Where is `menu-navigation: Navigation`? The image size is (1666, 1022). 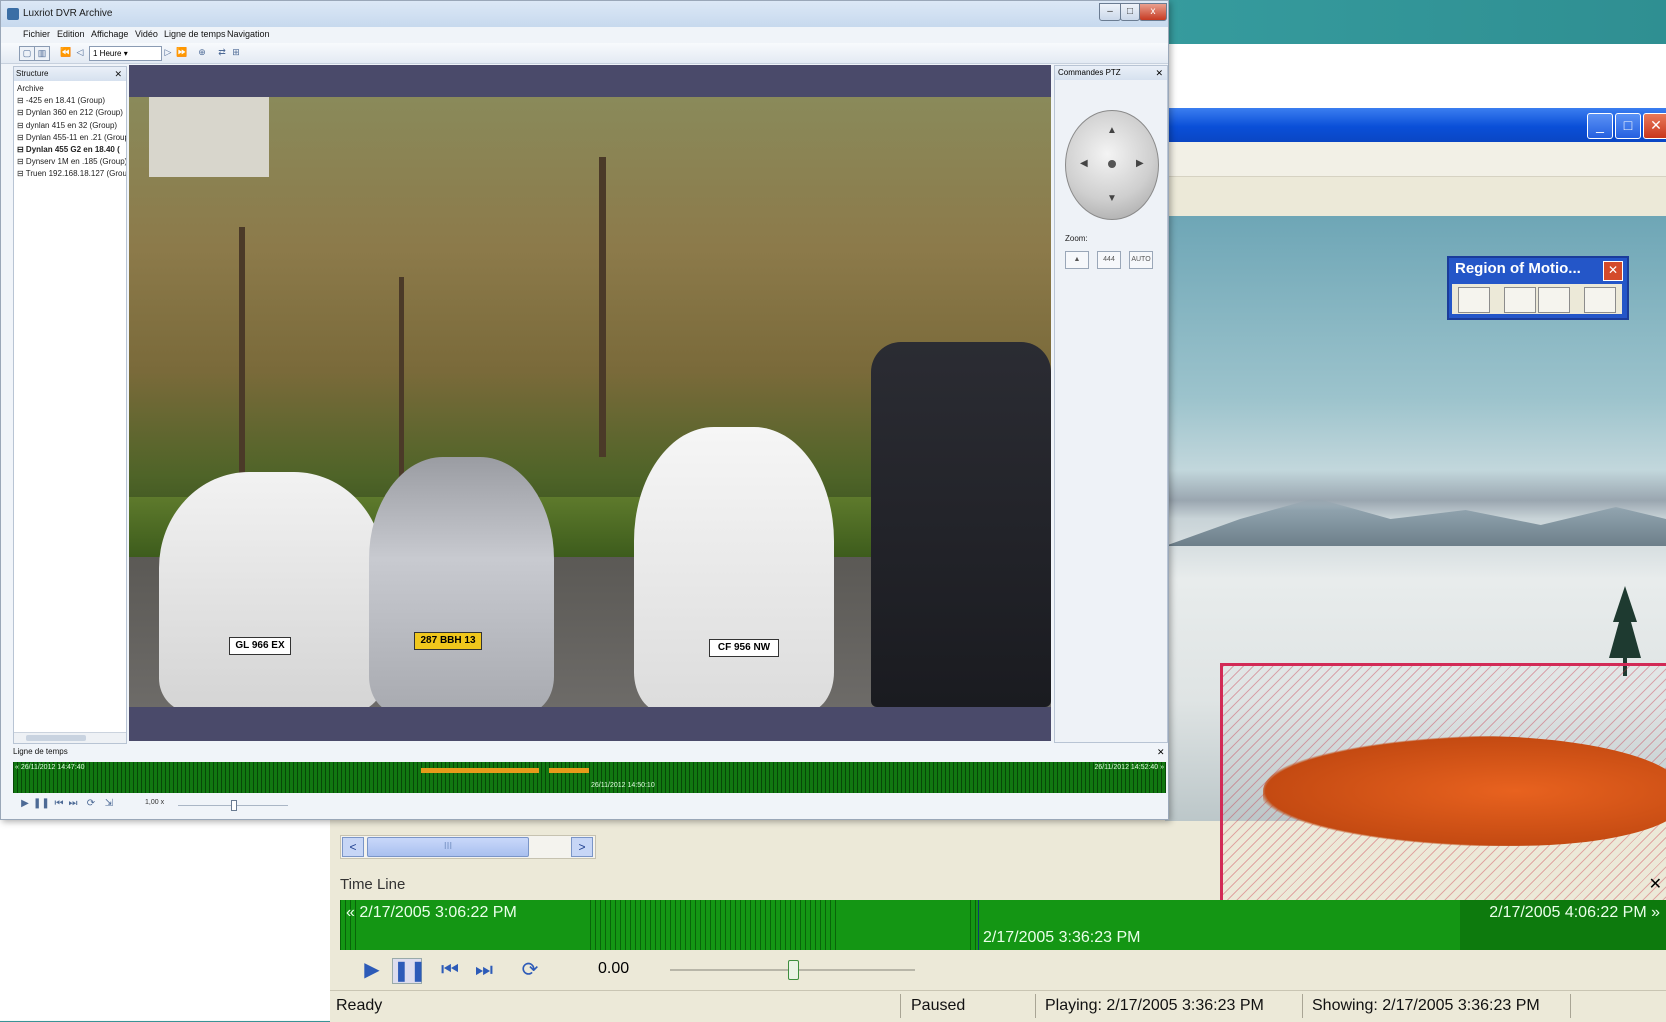 menu-navigation: Navigation is located at coordinates (248, 34).